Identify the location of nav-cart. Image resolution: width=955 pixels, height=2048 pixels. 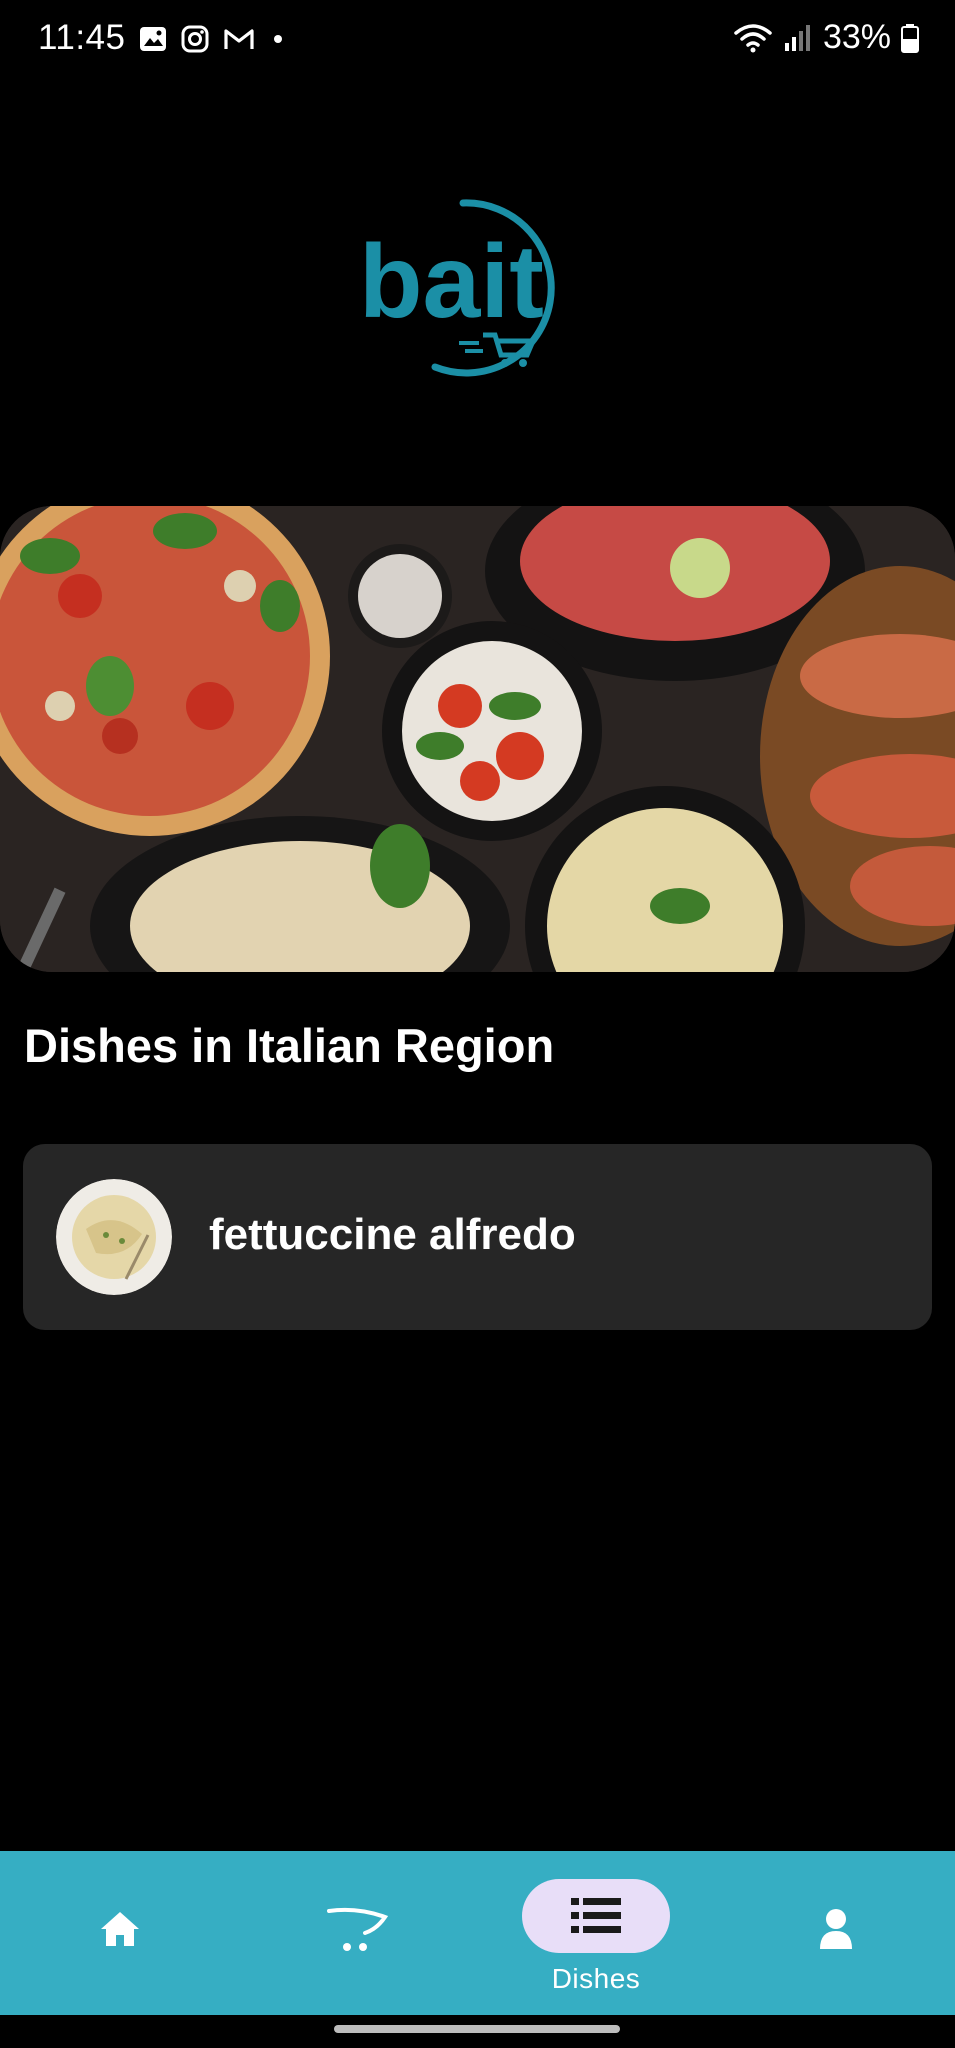
(358, 1933).